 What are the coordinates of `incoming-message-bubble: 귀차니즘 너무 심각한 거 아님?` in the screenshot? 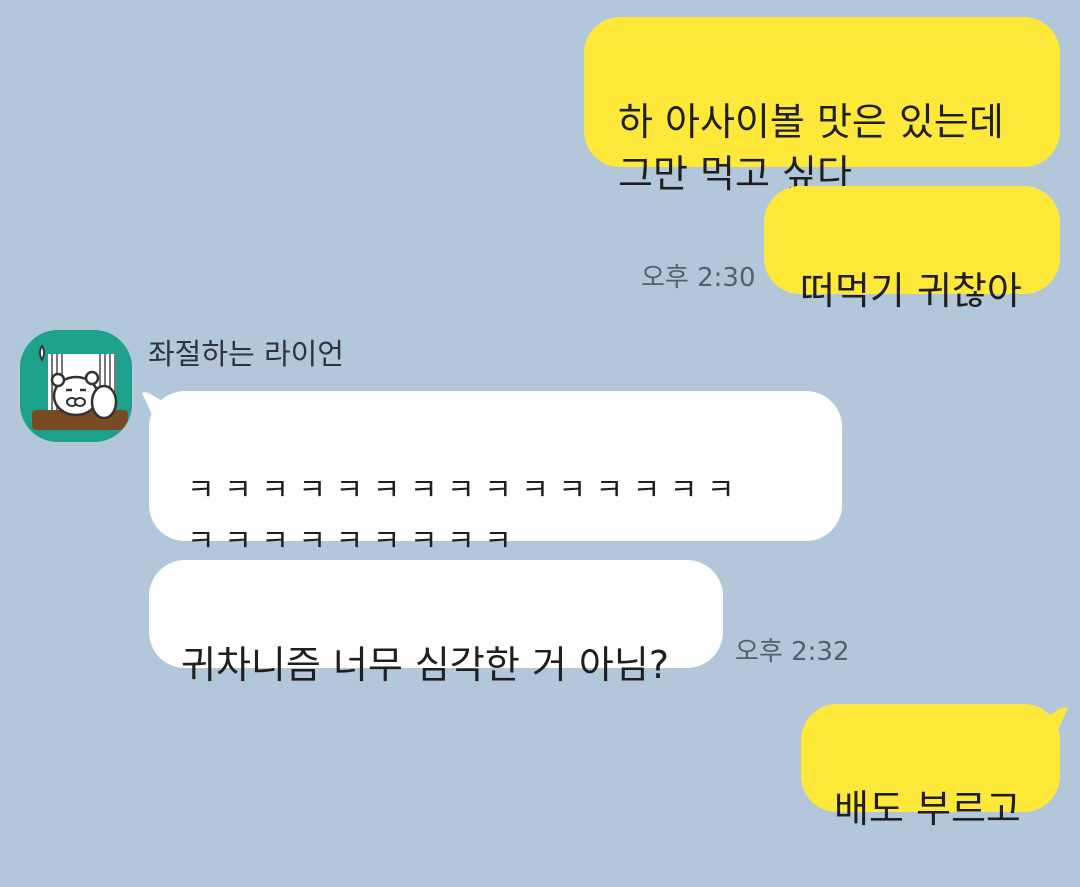 It's located at (436, 623).